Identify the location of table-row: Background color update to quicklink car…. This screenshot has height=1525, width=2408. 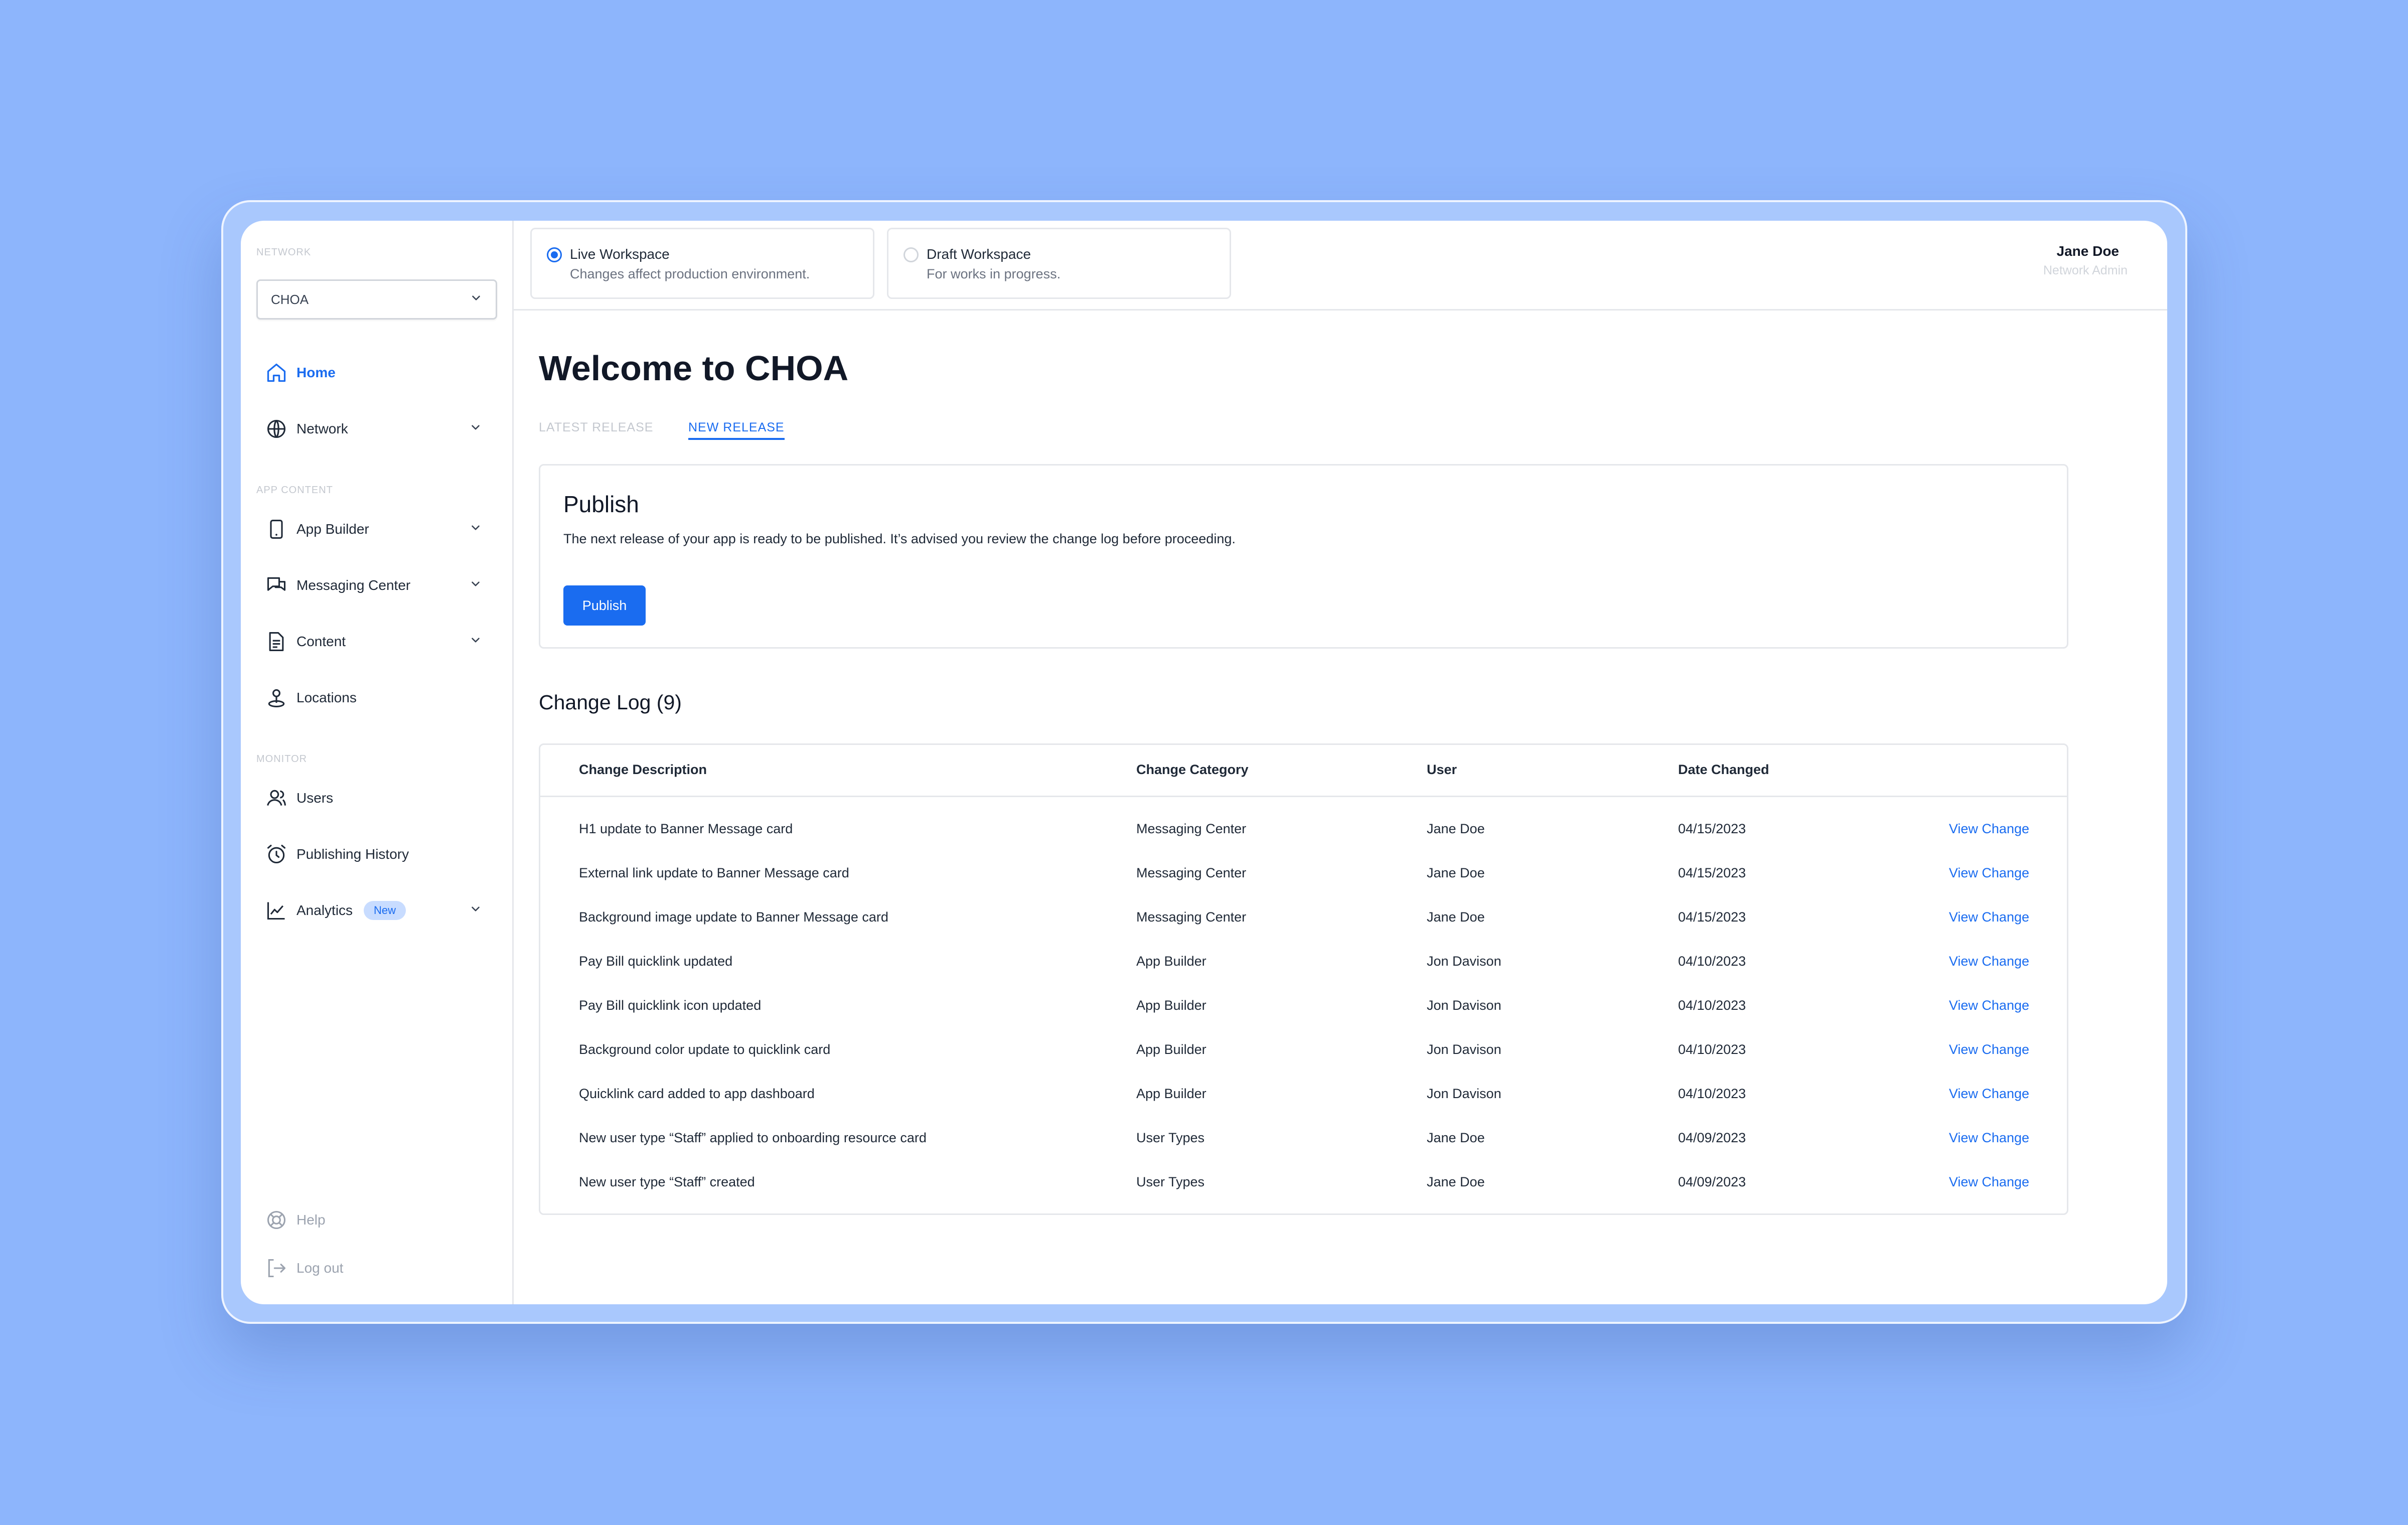
(1303, 1051).